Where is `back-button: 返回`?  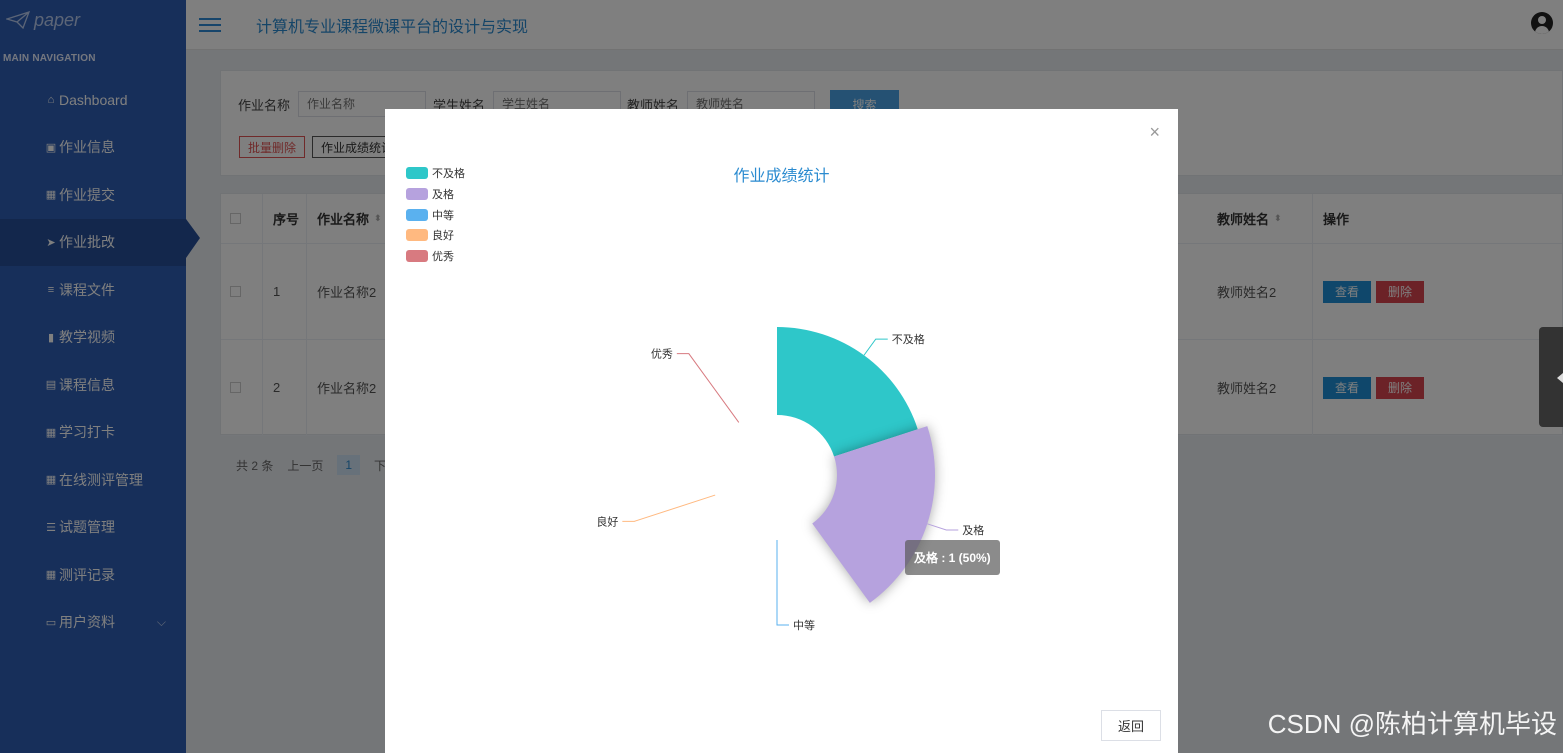 back-button: 返回 is located at coordinates (1131, 725).